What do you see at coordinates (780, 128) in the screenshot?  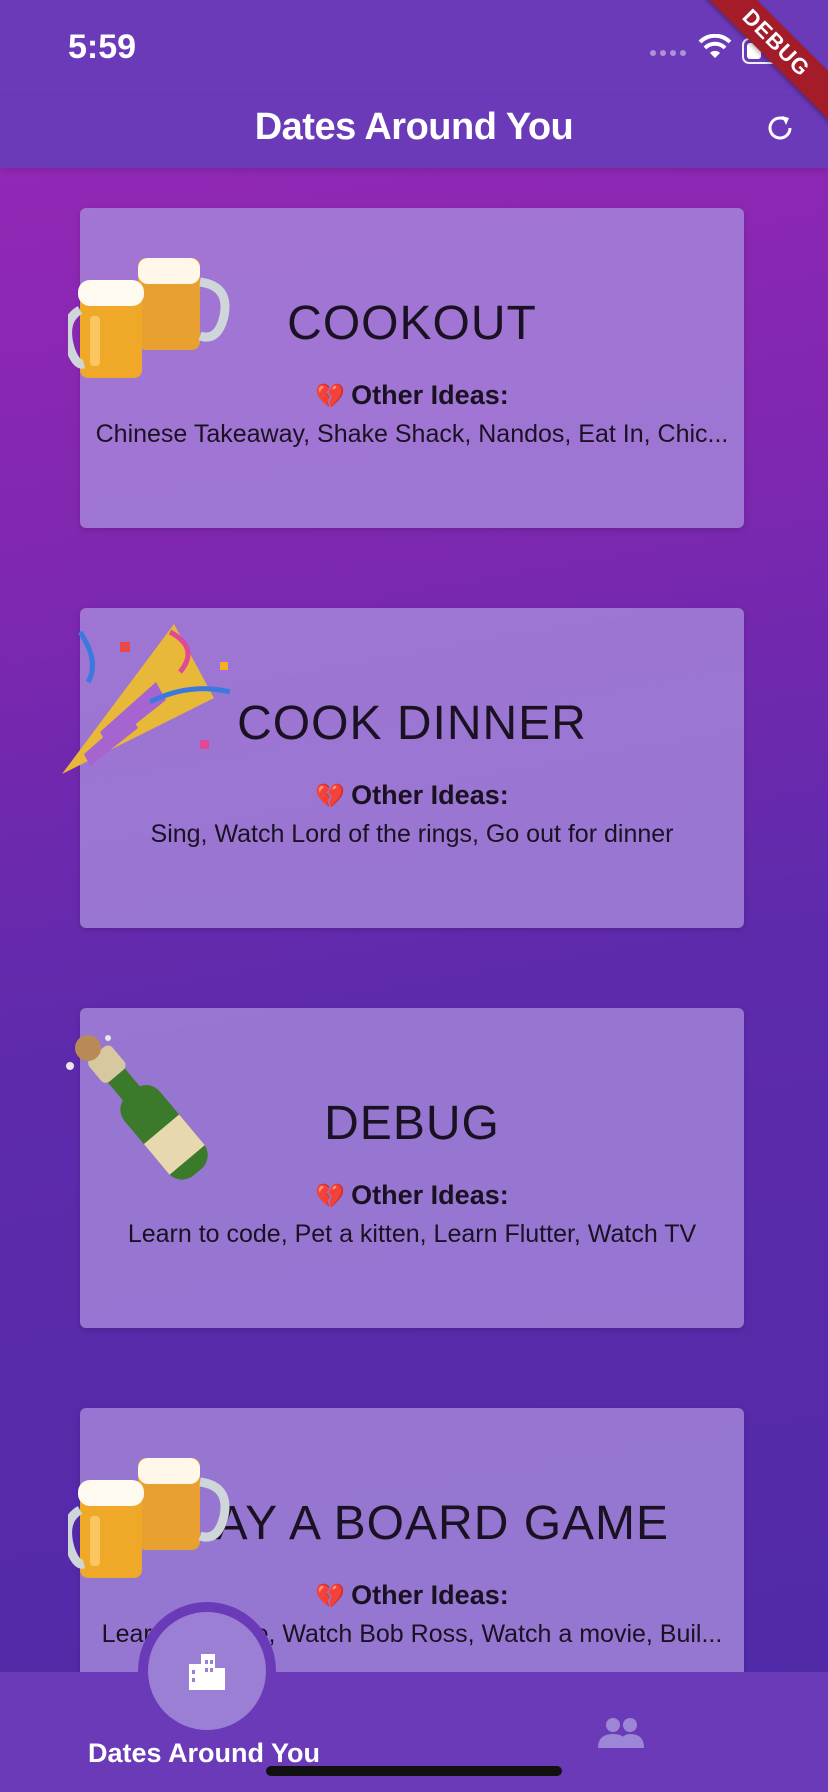 I see `refresh-icon` at bounding box center [780, 128].